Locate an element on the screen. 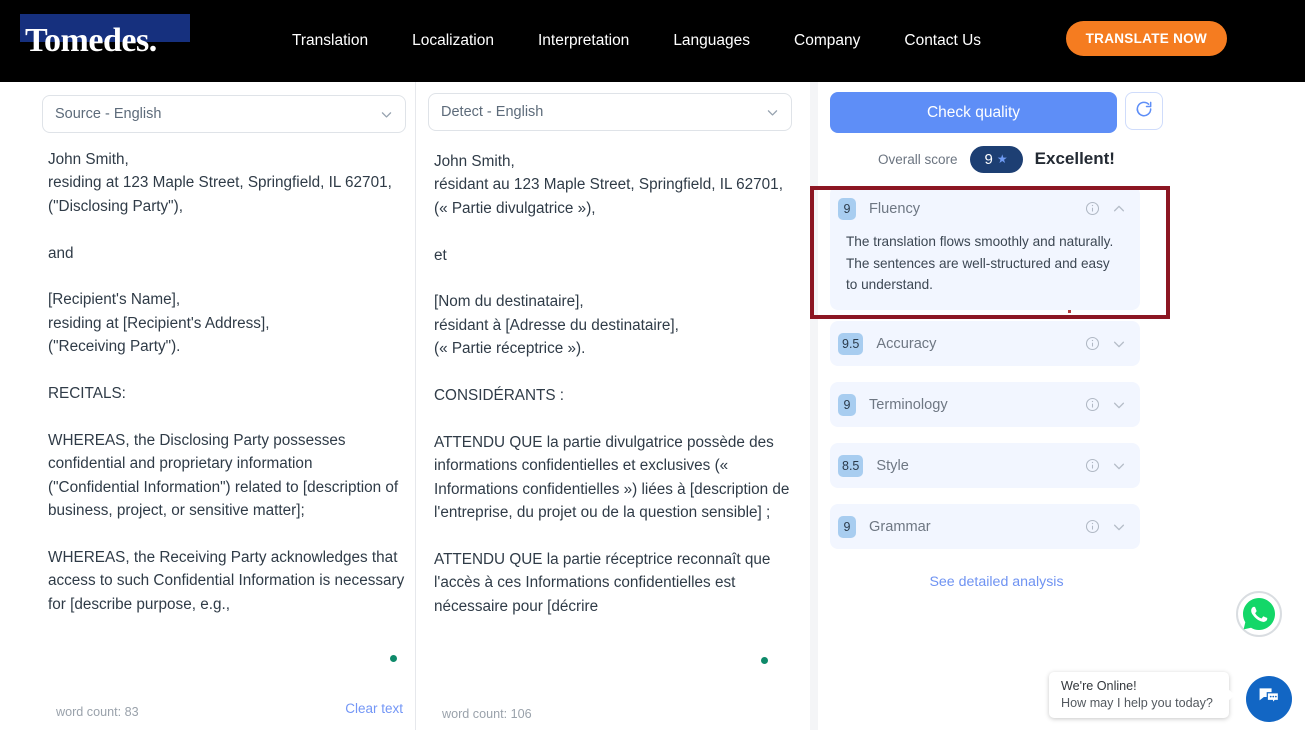 The image size is (1305, 730). metric-header-style: 8.5 Style is located at coordinates (985, 465).